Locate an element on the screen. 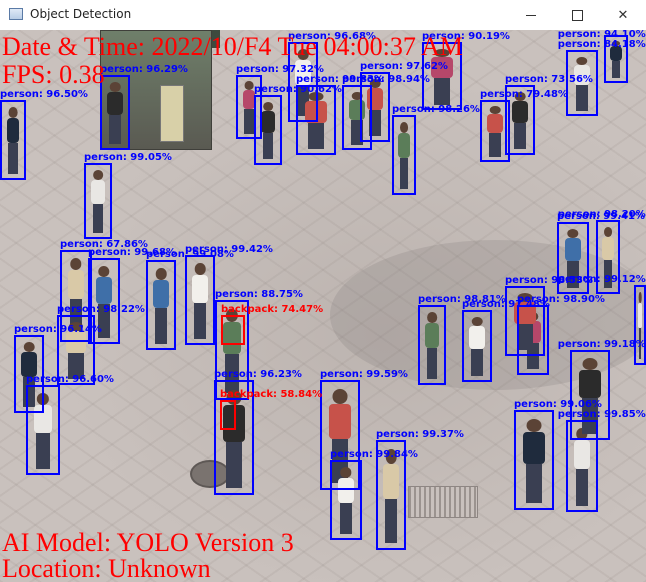 This screenshot has height=582, width=646. close-icon: ✕ is located at coordinates (623, 15).